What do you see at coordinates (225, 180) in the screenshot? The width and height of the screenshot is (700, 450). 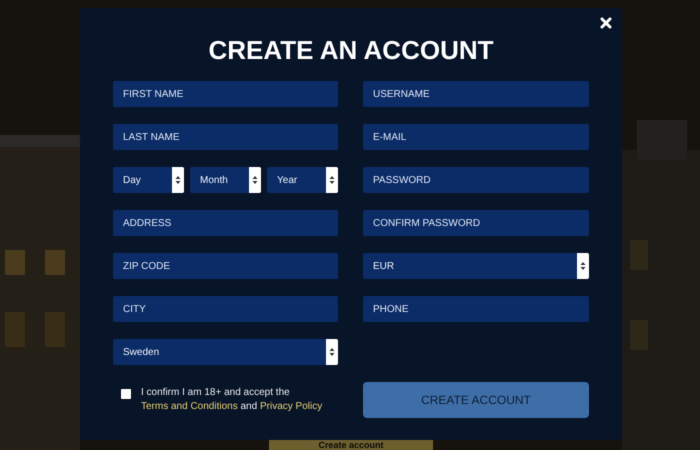 I see `month-select: Month` at bounding box center [225, 180].